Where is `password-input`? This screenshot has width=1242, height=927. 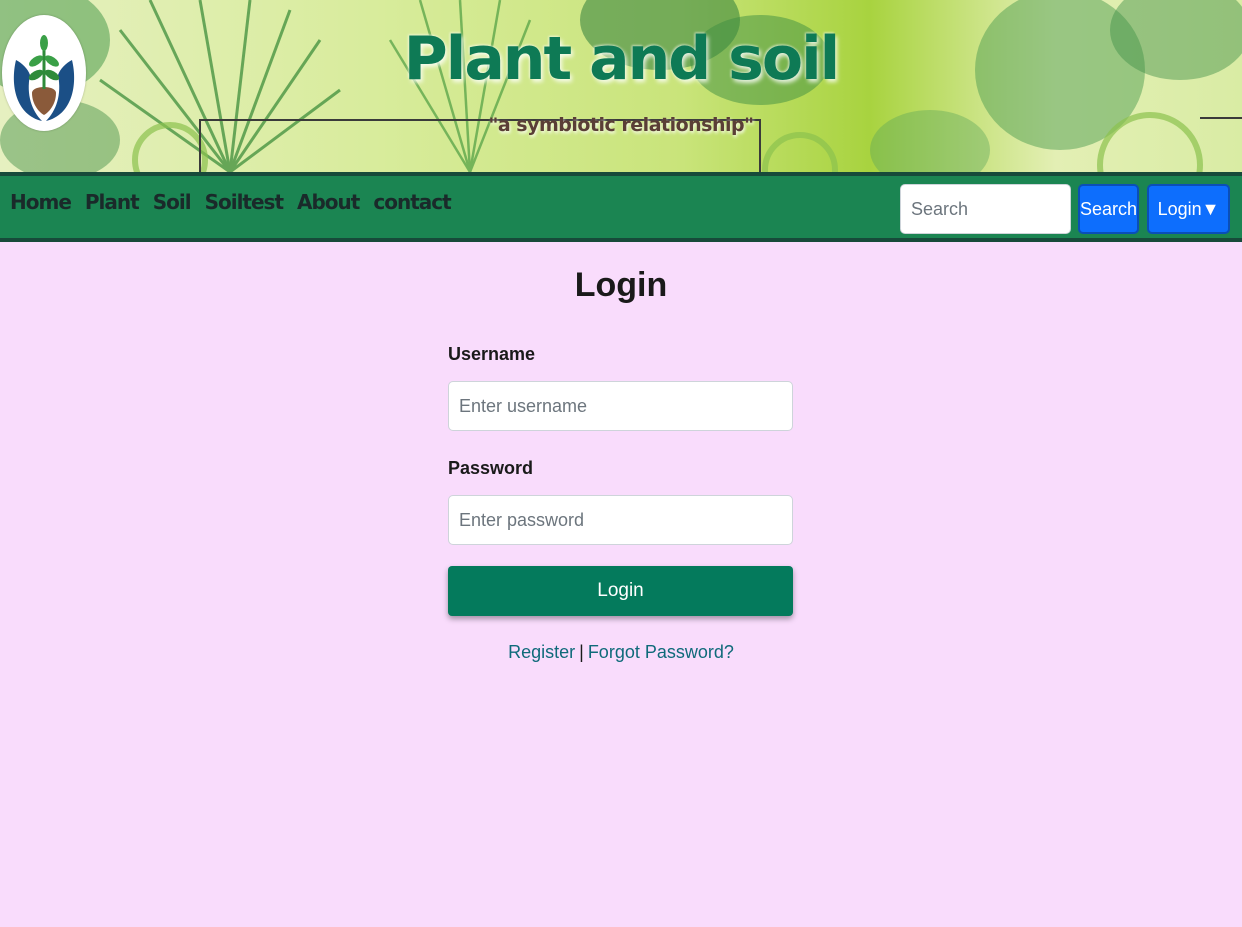
password-input is located at coordinates (620, 520).